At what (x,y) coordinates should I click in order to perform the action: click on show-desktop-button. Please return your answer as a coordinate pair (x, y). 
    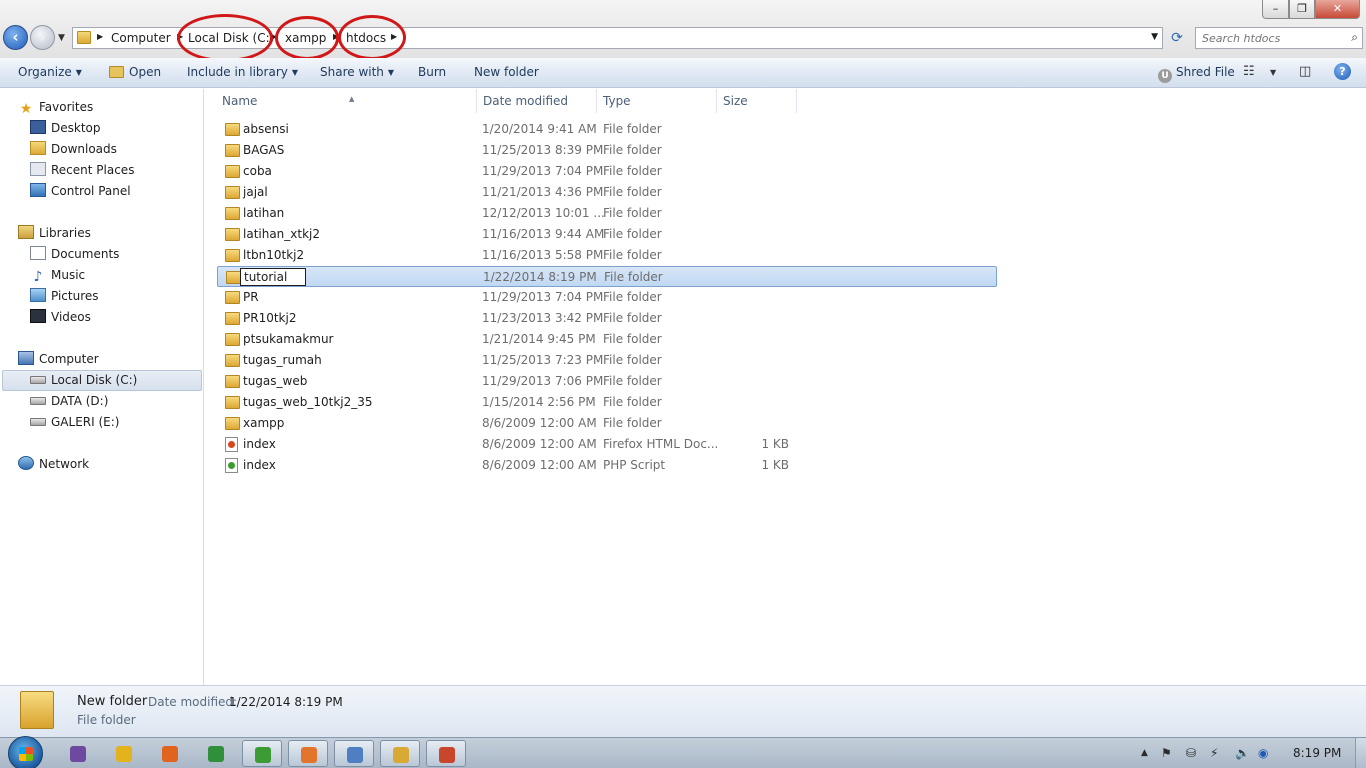
    Looking at the image, I should click on (1360, 753).